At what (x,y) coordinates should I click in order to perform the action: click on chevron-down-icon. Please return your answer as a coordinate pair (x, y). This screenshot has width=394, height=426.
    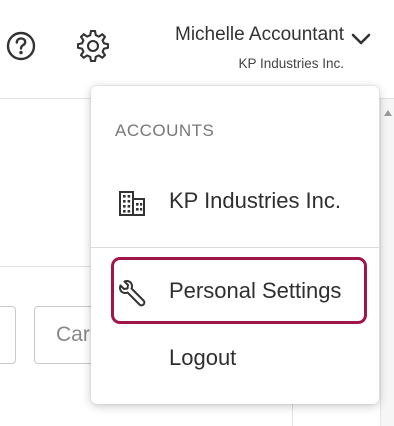
    Looking at the image, I should click on (361, 39).